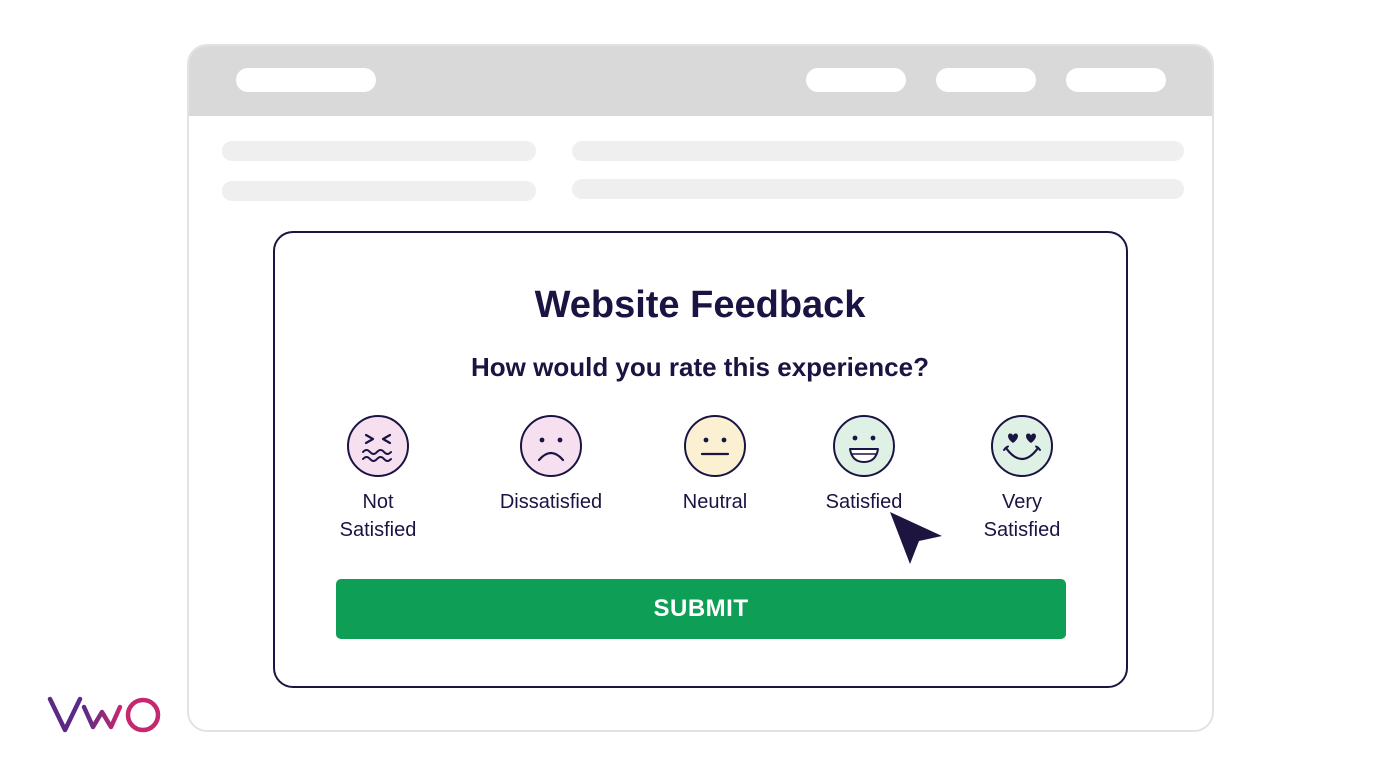 The image size is (1400, 778). I want to click on rating-option-dissatisfied: Dissatisfied, so click(551, 465).